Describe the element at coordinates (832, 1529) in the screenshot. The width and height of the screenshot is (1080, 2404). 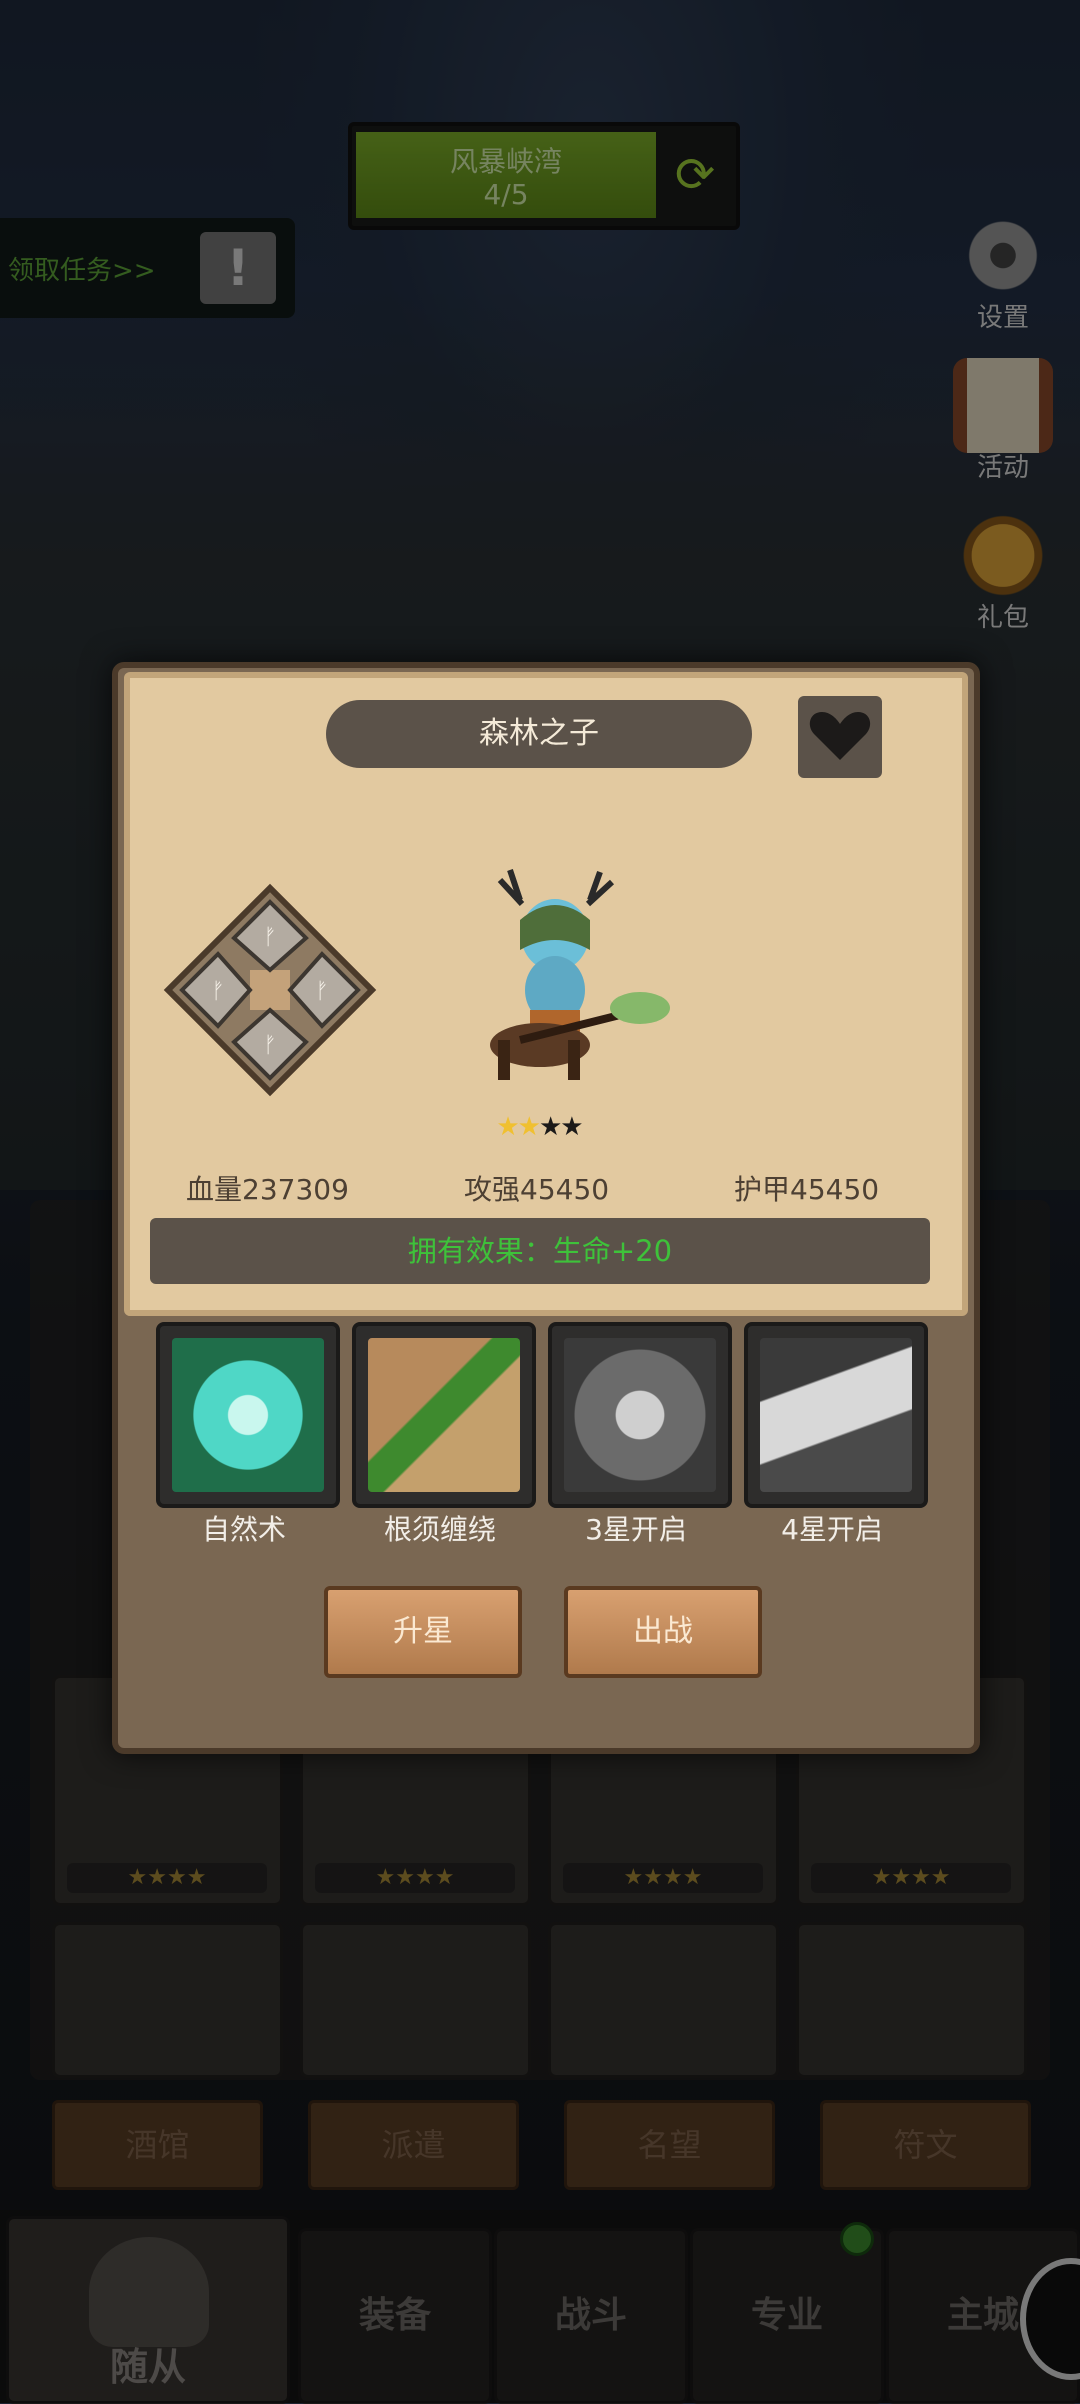
I see `skill-label: 4星开启` at that location.